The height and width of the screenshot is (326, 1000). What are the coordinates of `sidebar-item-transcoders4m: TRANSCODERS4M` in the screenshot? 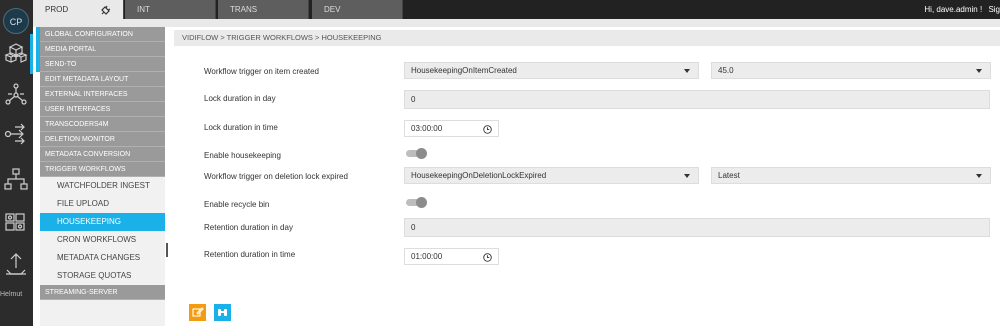 It's located at (102, 124).